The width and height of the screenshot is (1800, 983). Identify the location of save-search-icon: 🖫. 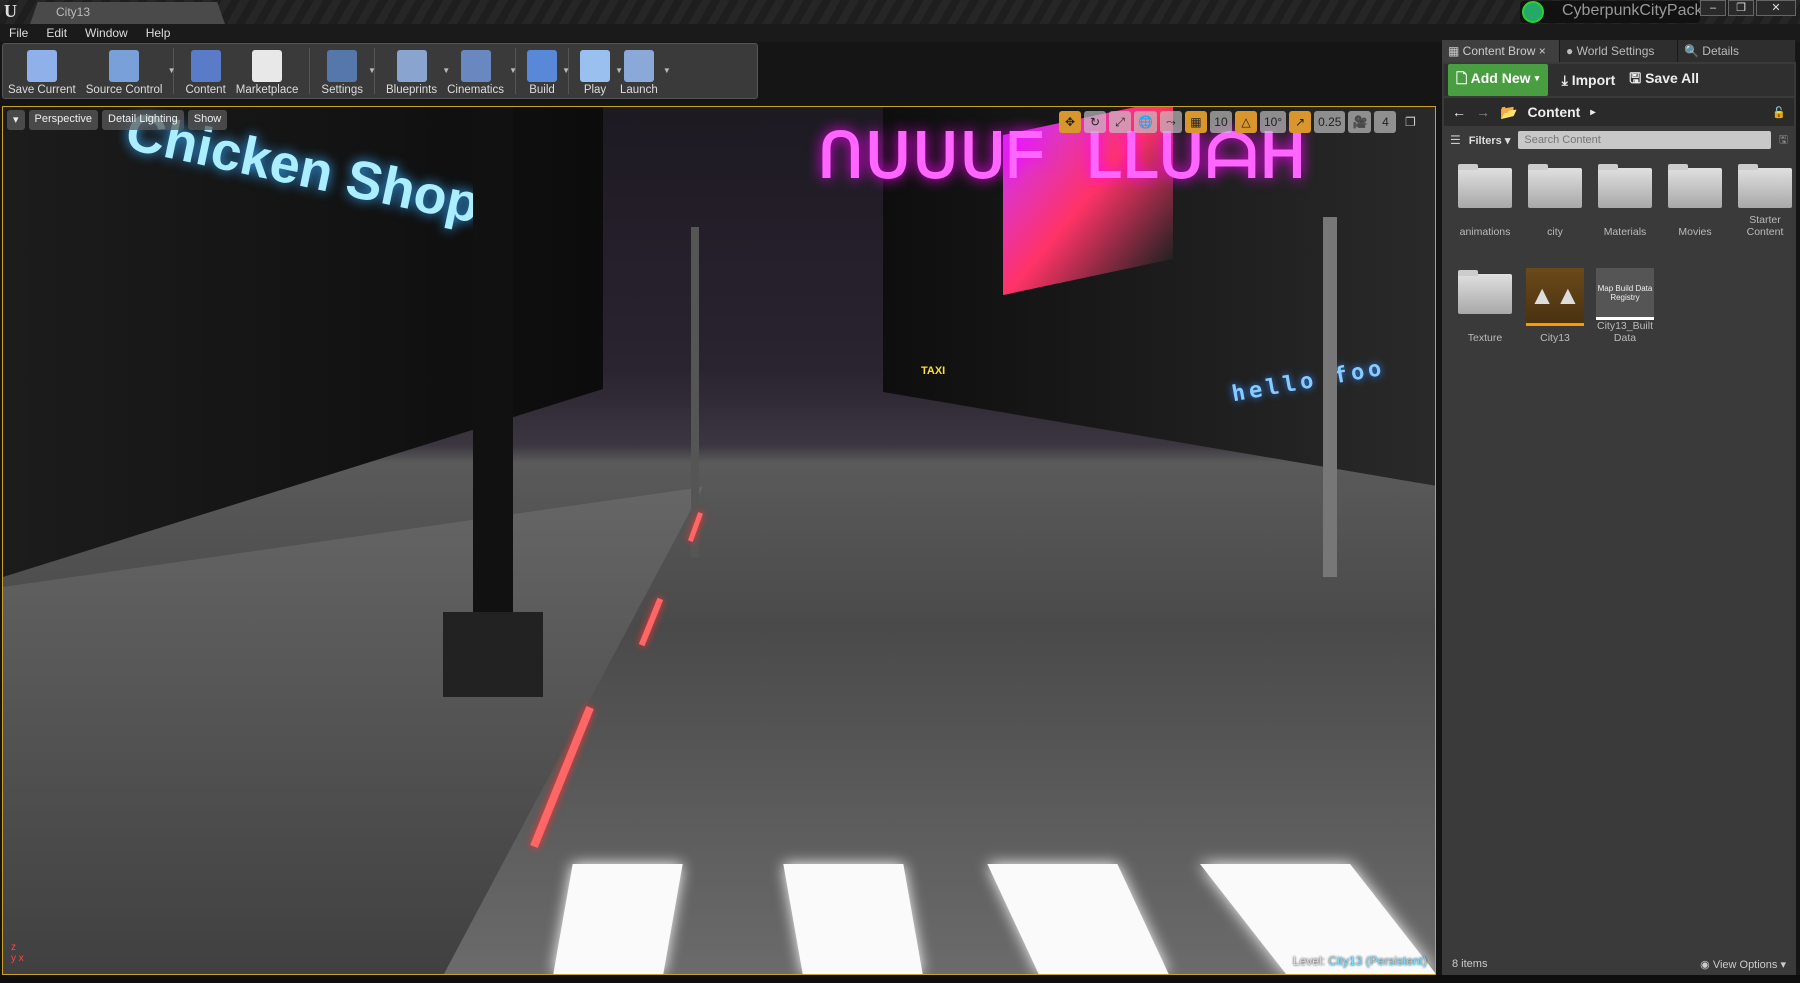
(1783, 140).